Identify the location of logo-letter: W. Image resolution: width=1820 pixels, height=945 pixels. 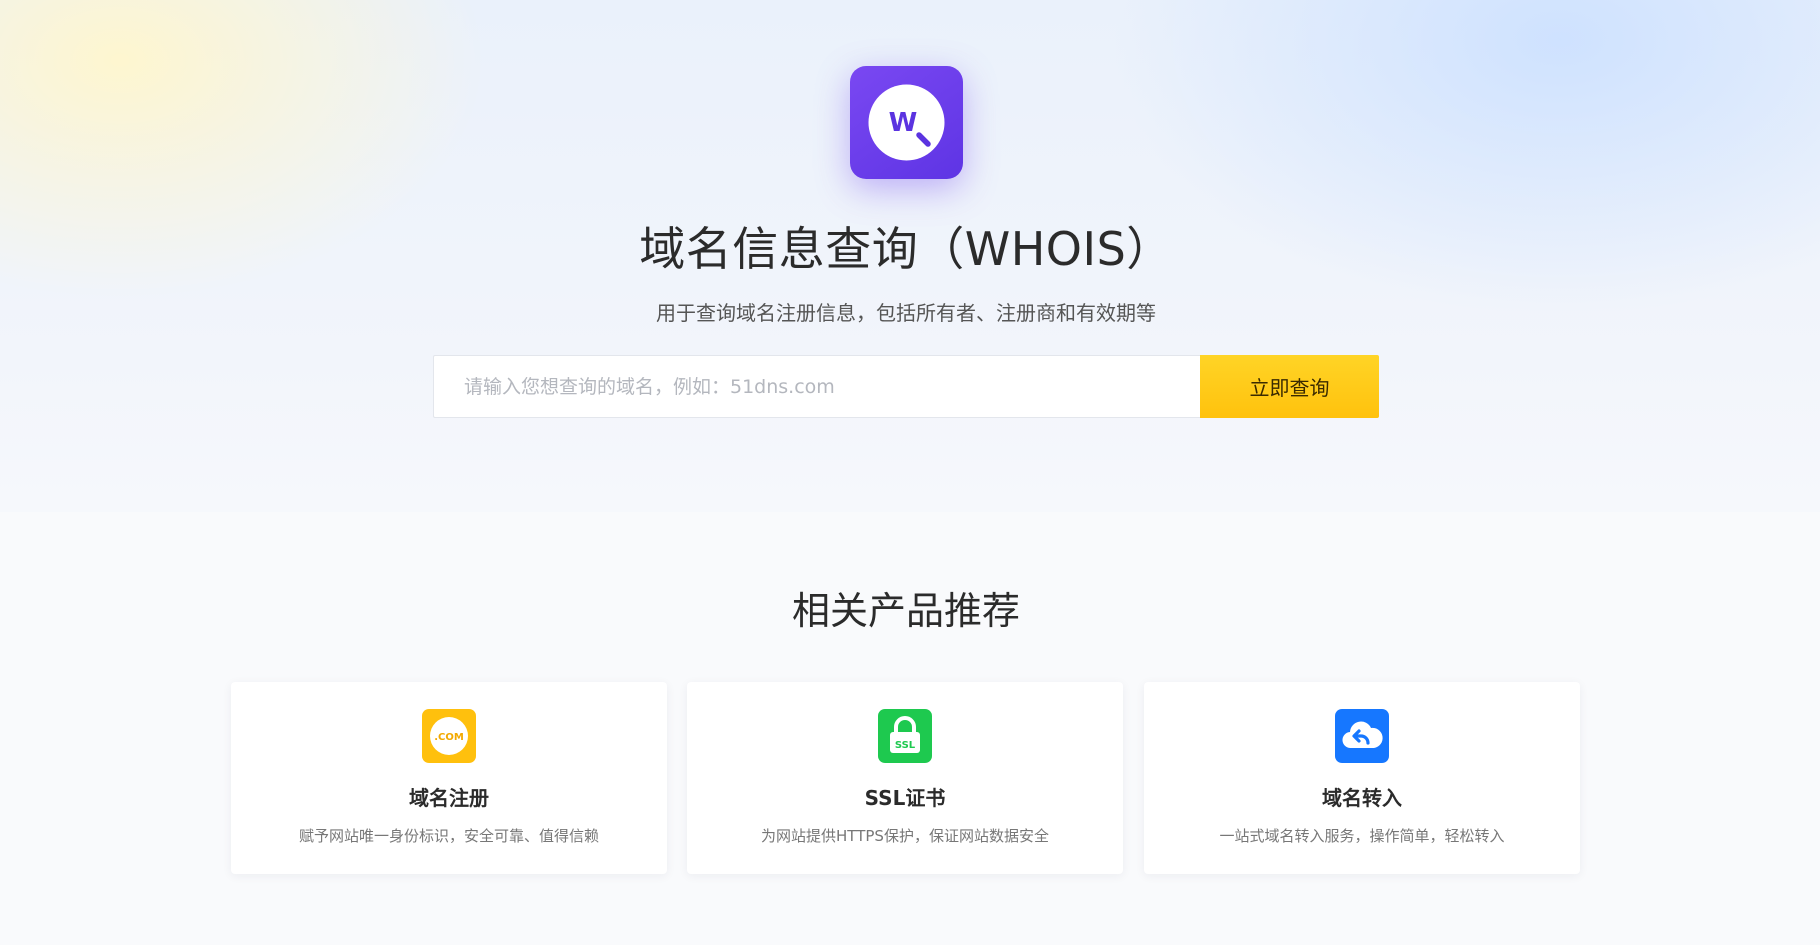
(903, 123).